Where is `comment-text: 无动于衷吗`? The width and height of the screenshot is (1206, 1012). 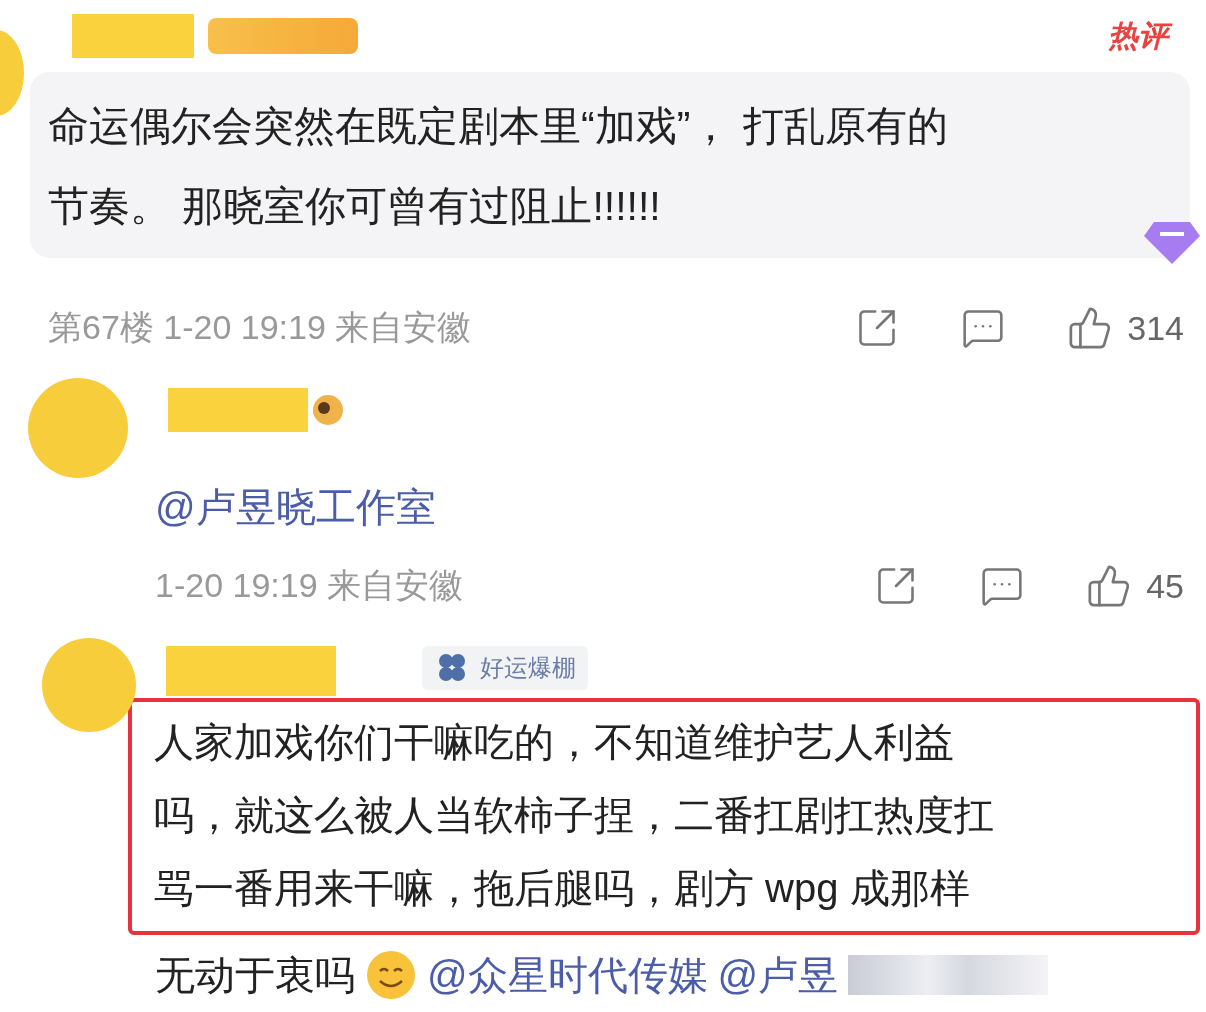
comment-text: 无动于衷吗 is located at coordinates (255, 975).